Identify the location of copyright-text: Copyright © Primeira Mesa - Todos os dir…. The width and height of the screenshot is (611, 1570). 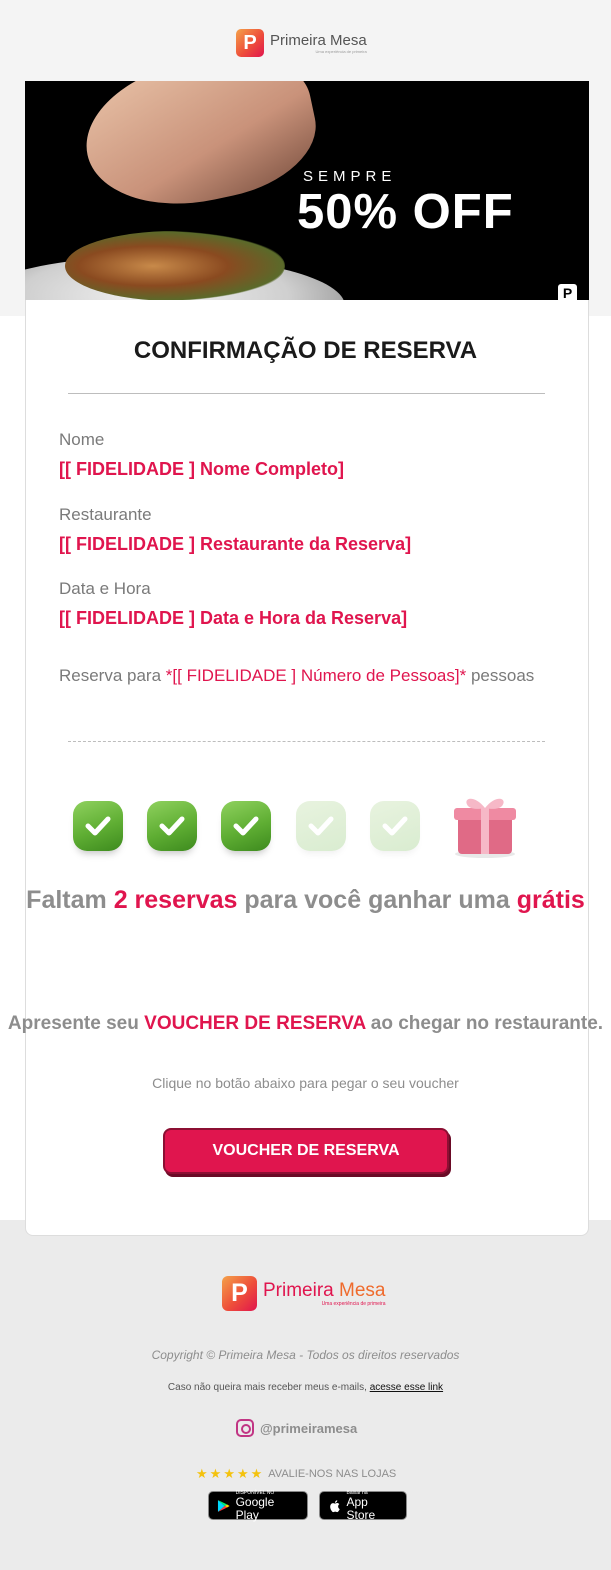
(305, 1355).